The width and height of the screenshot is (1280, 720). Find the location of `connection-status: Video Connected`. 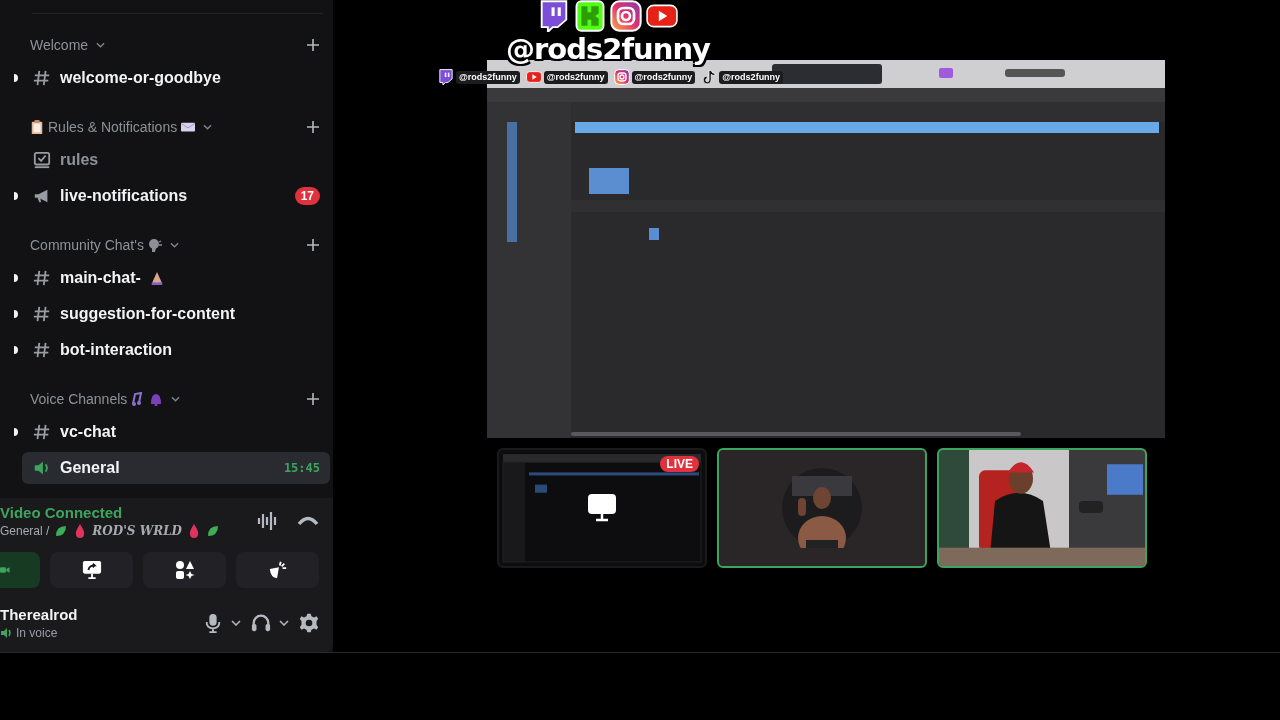

connection-status: Video Connected is located at coordinates (62, 512).